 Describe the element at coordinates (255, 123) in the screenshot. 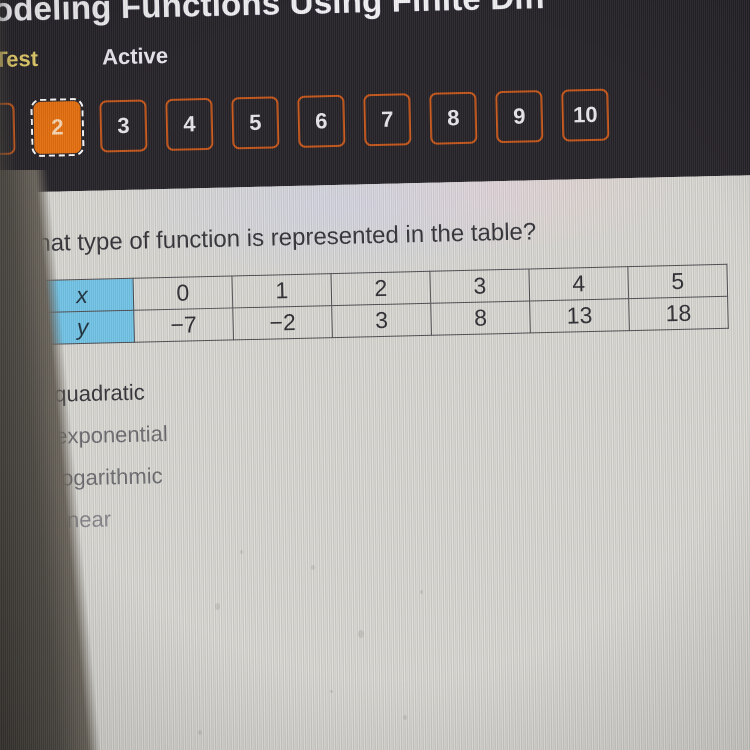

I see `question-button-5: 5` at that location.